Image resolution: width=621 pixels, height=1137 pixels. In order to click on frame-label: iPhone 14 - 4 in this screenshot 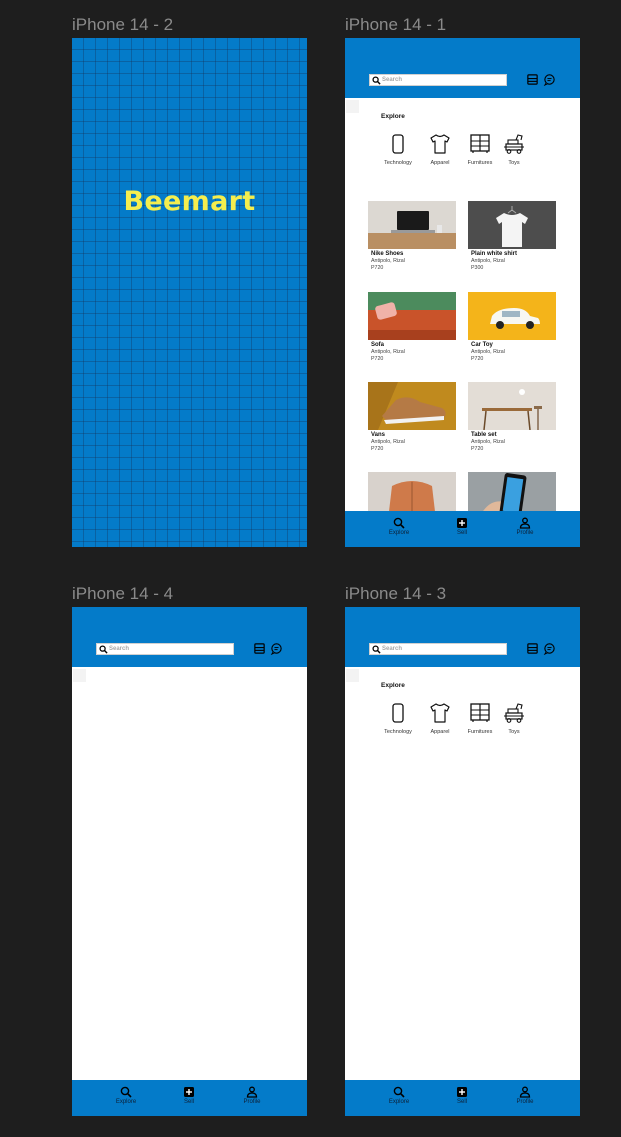, I will do `click(123, 593)`.